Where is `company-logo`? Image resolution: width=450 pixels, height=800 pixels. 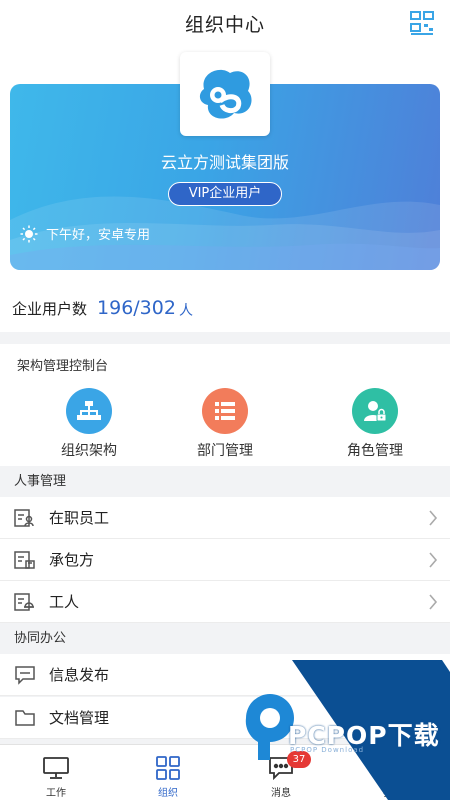
company-logo is located at coordinates (225, 94).